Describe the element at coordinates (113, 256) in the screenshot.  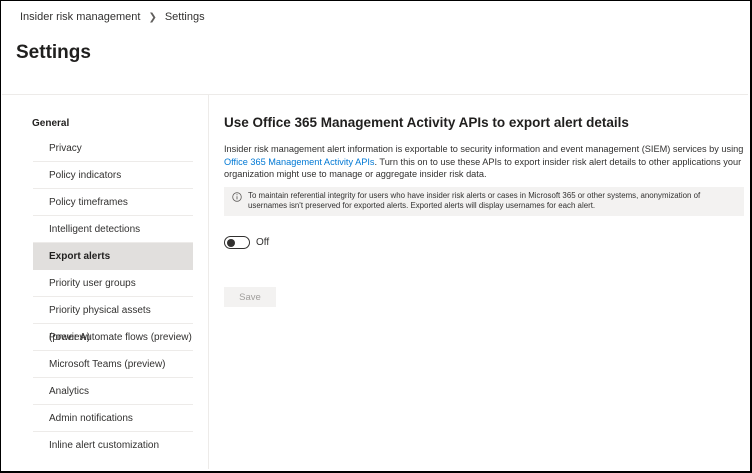
I see `sidebar-item-export-alerts: Export alerts` at that location.